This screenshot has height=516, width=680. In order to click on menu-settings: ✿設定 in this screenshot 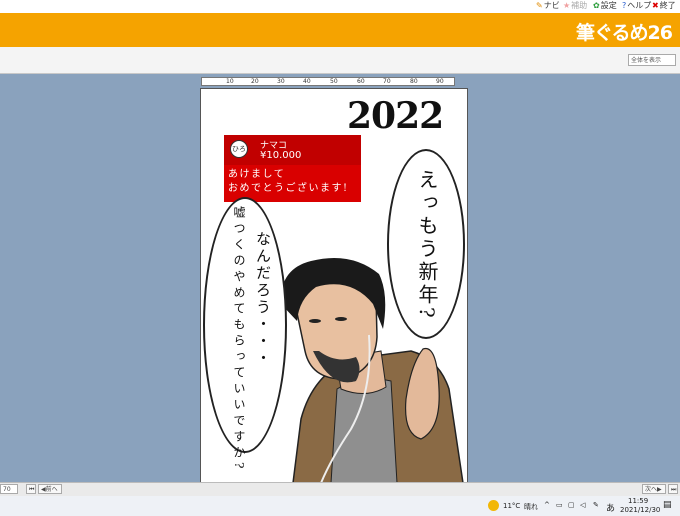, I will do `click(605, 5)`.